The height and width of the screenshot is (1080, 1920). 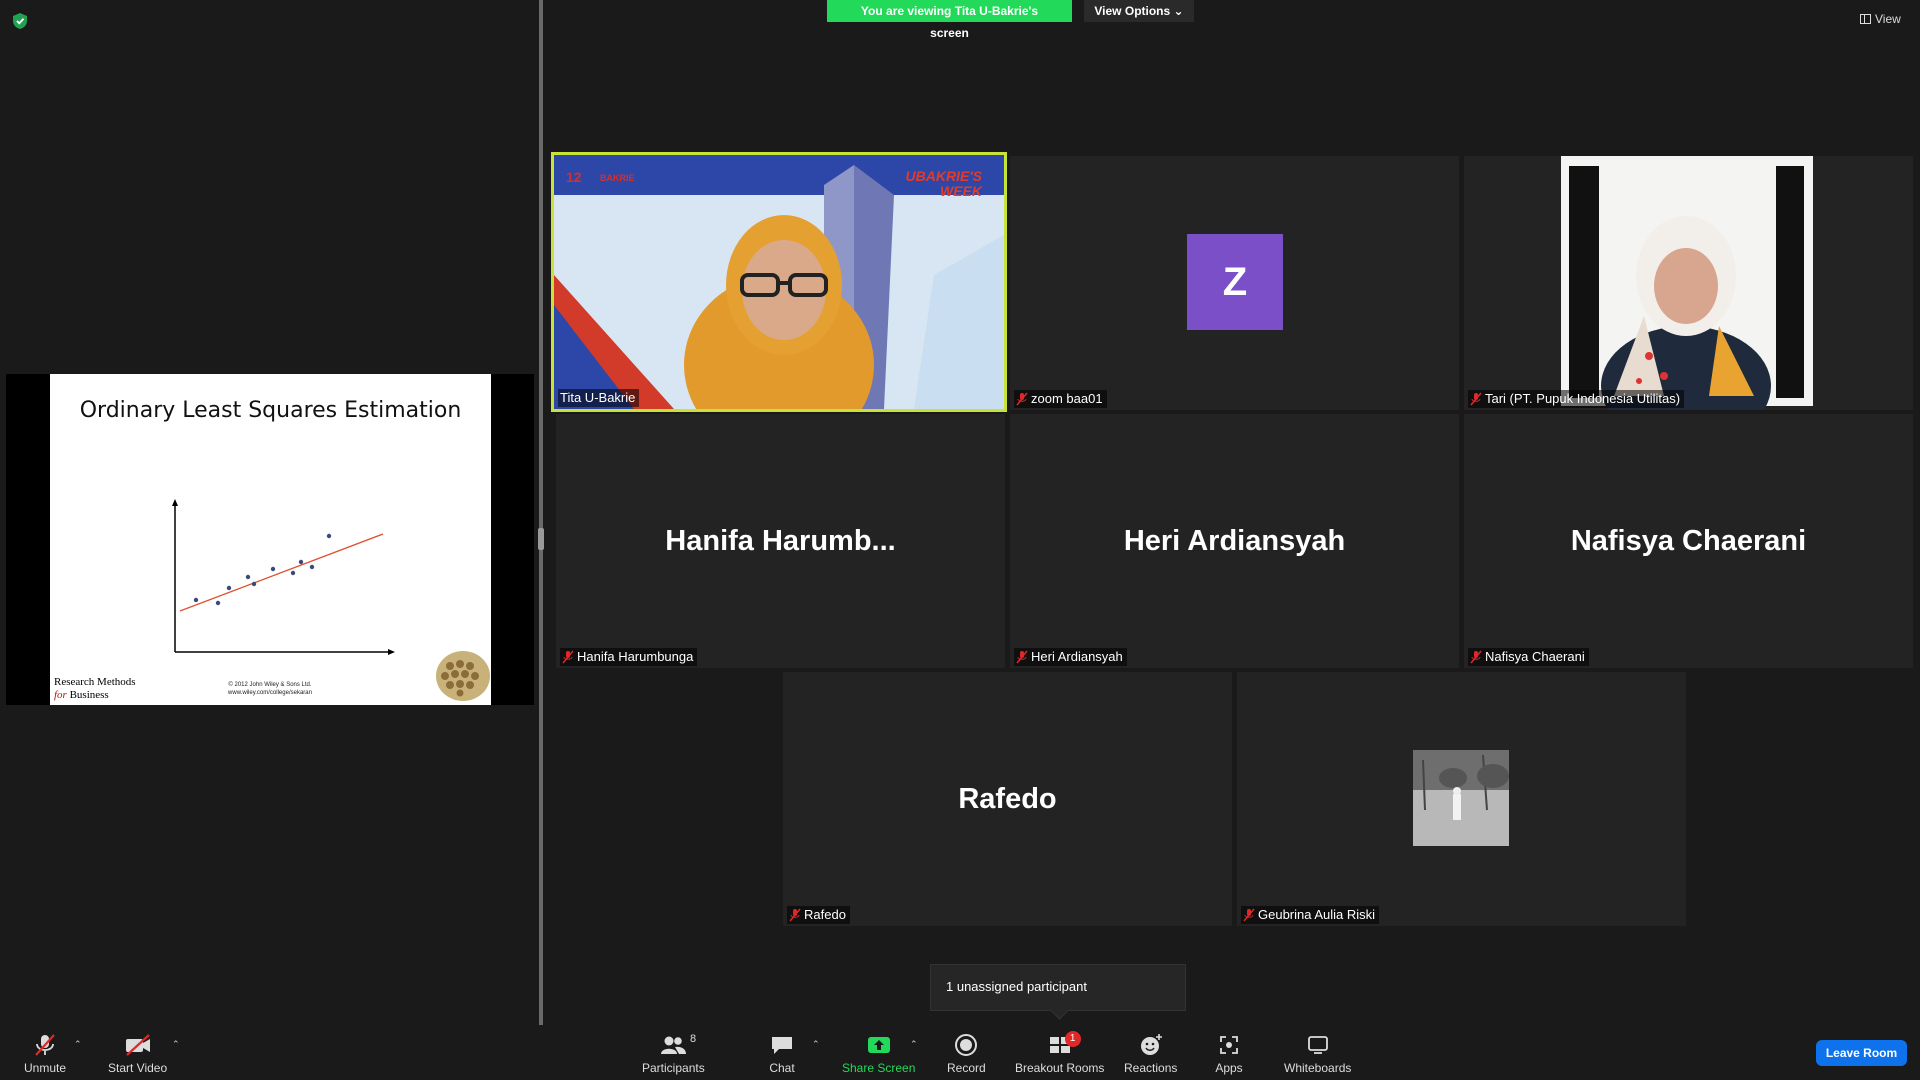 I want to click on apps-label: Apps, so click(x=1229, y=1068).